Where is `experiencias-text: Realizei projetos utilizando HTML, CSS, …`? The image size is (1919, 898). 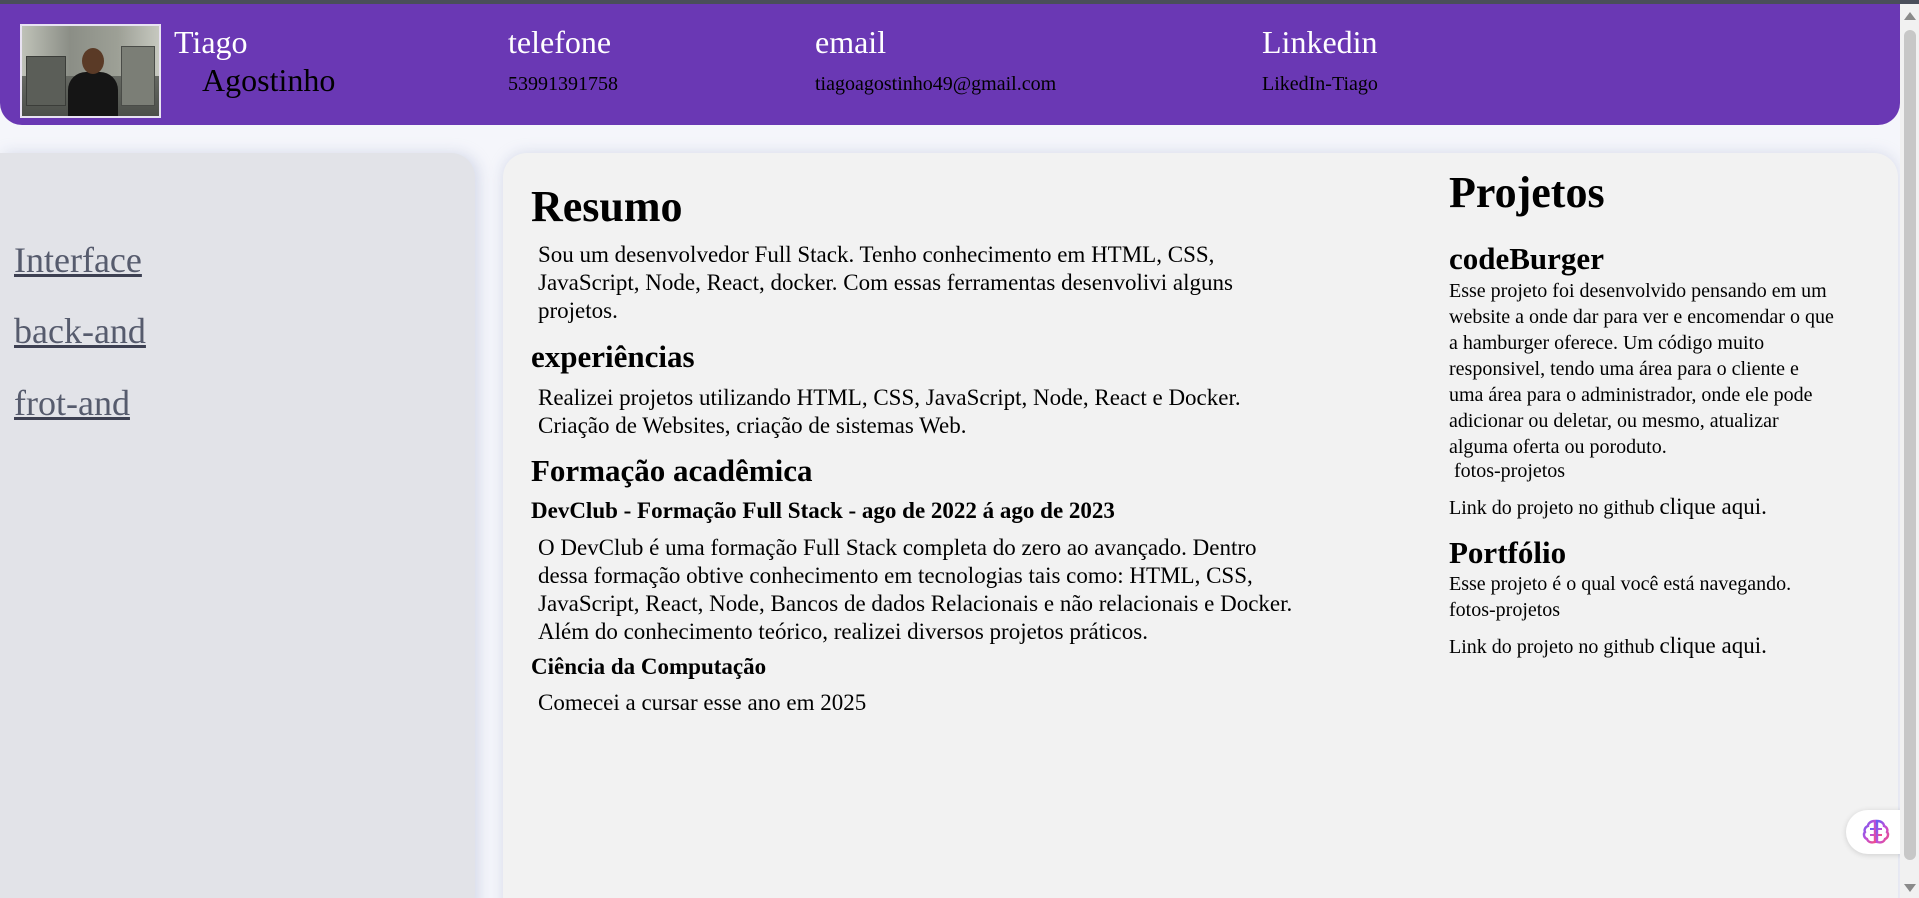 experiencias-text: Realizei projetos utilizando HTML, CSS, … is located at coordinates (889, 412).